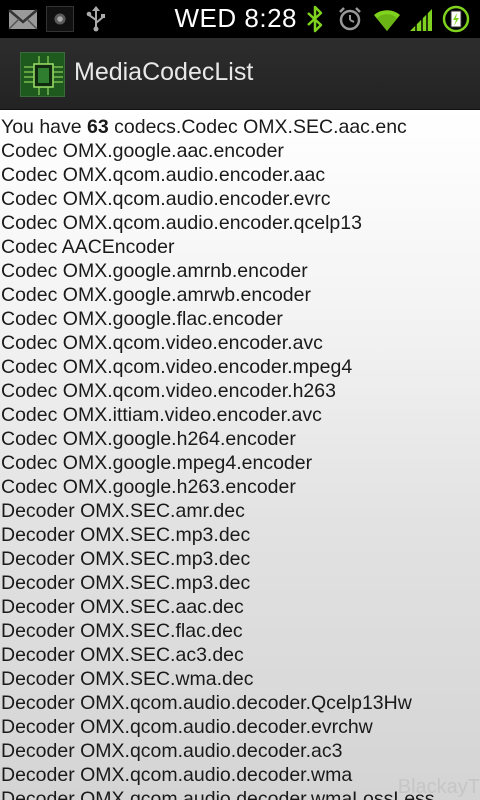 The height and width of the screenshot is (800, 480). Describe the element at coordinates (123, 511) in the screenshot. I see `codec-list-item: Decoder OMX.SEC.amr.dec` at that location.